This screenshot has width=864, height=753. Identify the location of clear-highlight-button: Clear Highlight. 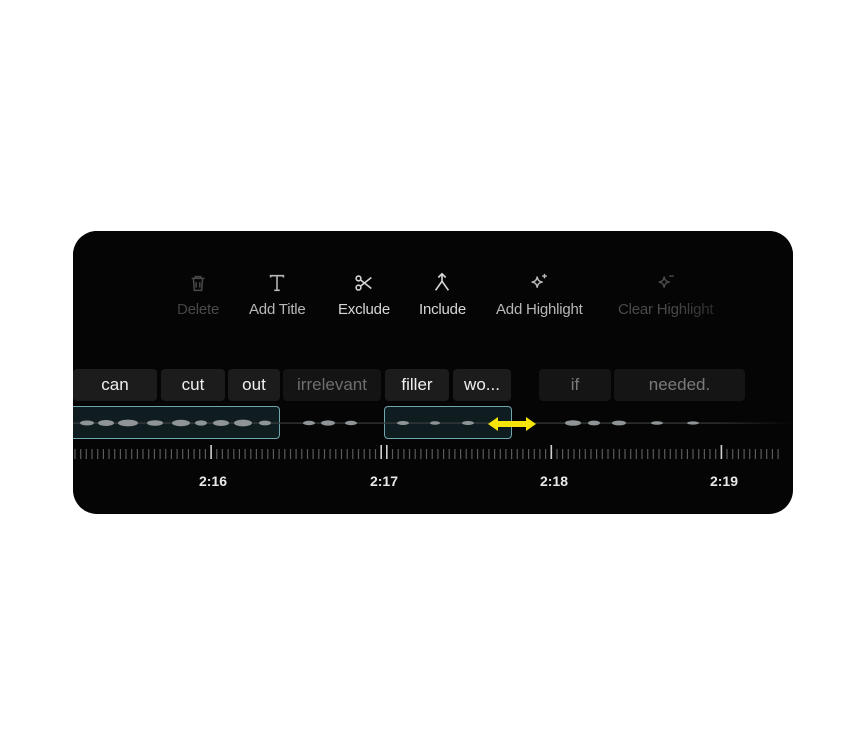
(666, 294).